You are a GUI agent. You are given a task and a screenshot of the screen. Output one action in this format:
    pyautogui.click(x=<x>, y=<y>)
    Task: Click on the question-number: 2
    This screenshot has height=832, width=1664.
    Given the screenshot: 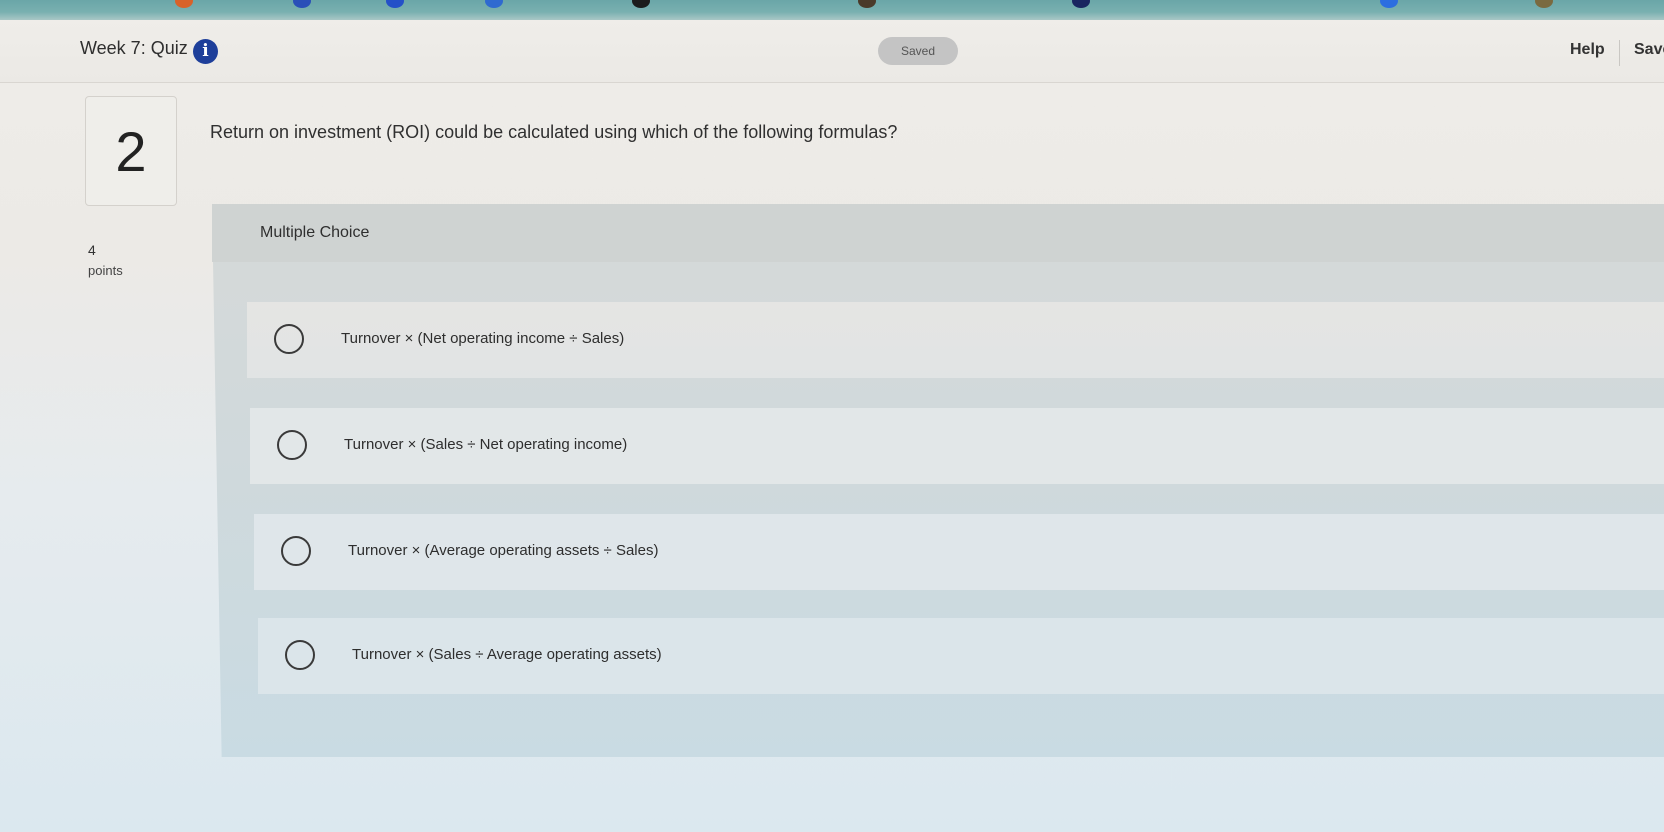 What is the action you would take?
    pyautogui.click(x=131, y=151)
    